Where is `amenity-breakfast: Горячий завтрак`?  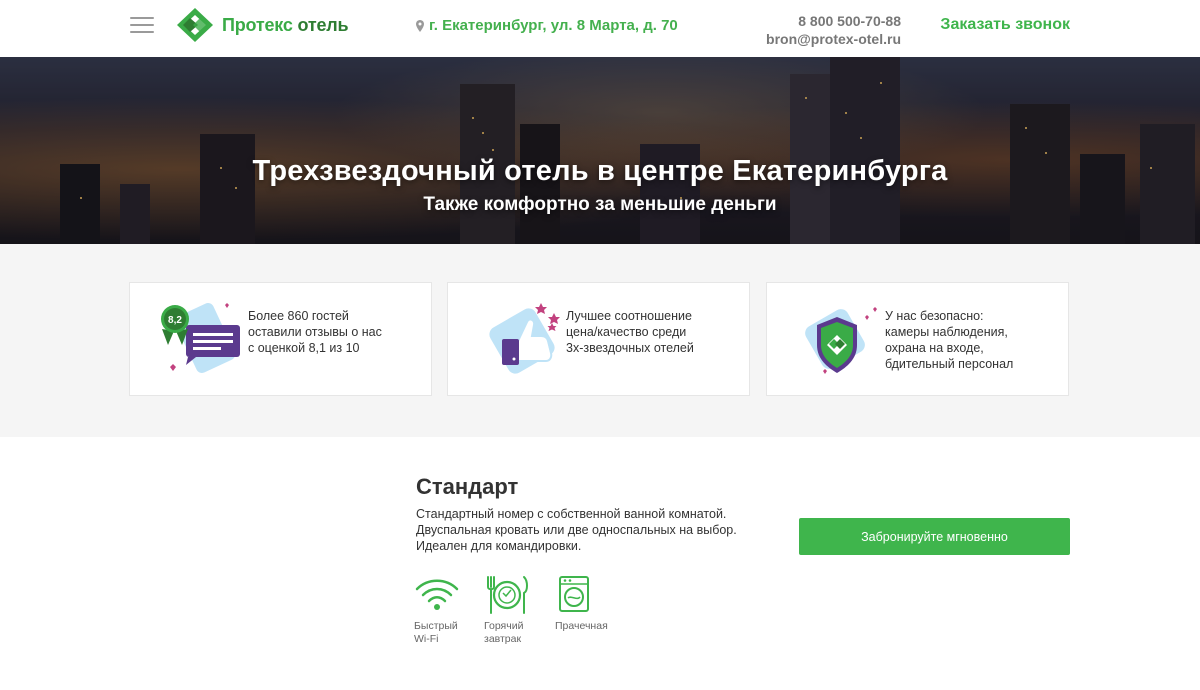 amenity-breakfast: Горячий завтрак is located at coordinates (519, 610).